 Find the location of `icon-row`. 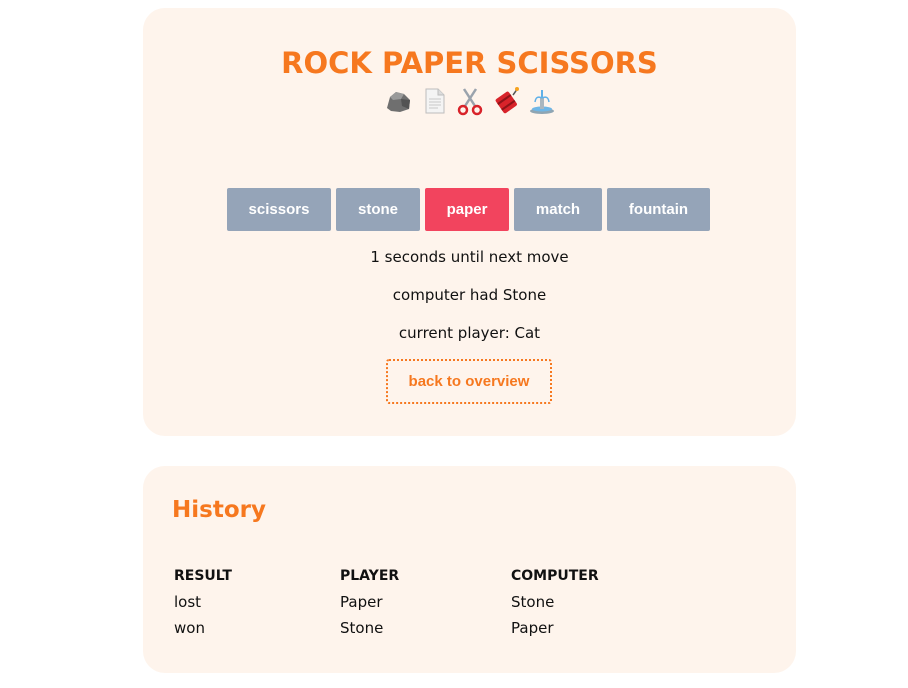

icon-row is located at coordinates (469, 101).